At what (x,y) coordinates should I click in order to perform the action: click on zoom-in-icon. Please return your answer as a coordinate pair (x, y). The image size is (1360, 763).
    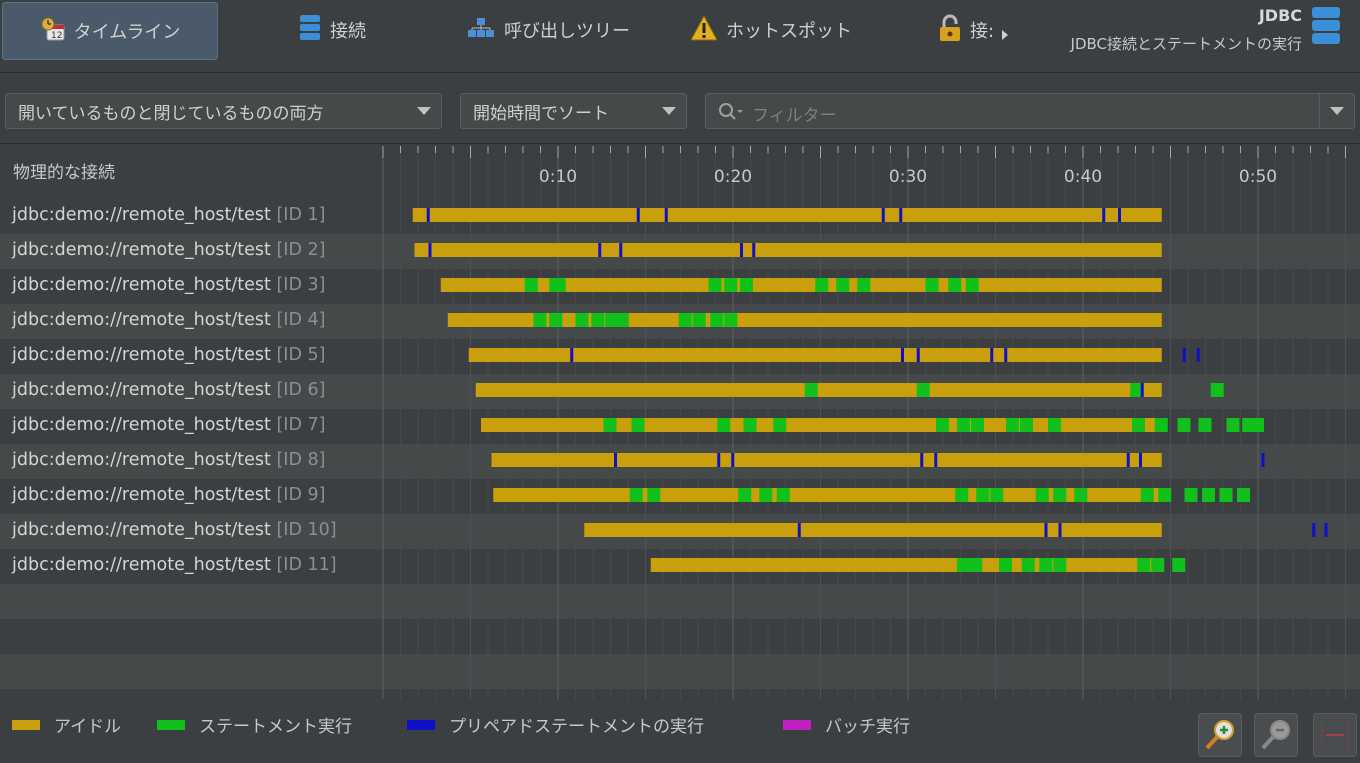
    Looking at the image, I should click on (1219, 735).